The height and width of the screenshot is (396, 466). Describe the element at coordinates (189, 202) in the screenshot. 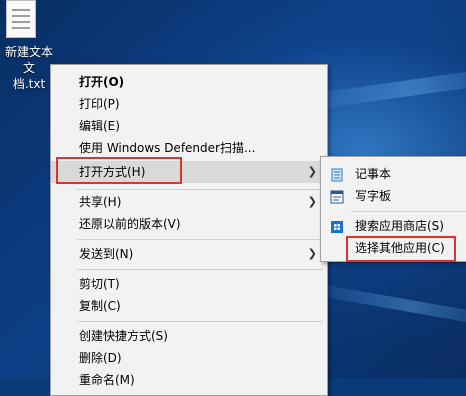

I see `menu-item-share: 共享(H) ❯` at that location.